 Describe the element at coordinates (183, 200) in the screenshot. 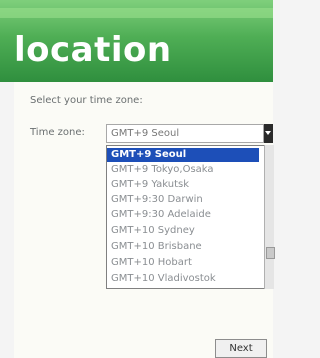

I see `timezone-option: GMT+9:30 Darwin` at that location.